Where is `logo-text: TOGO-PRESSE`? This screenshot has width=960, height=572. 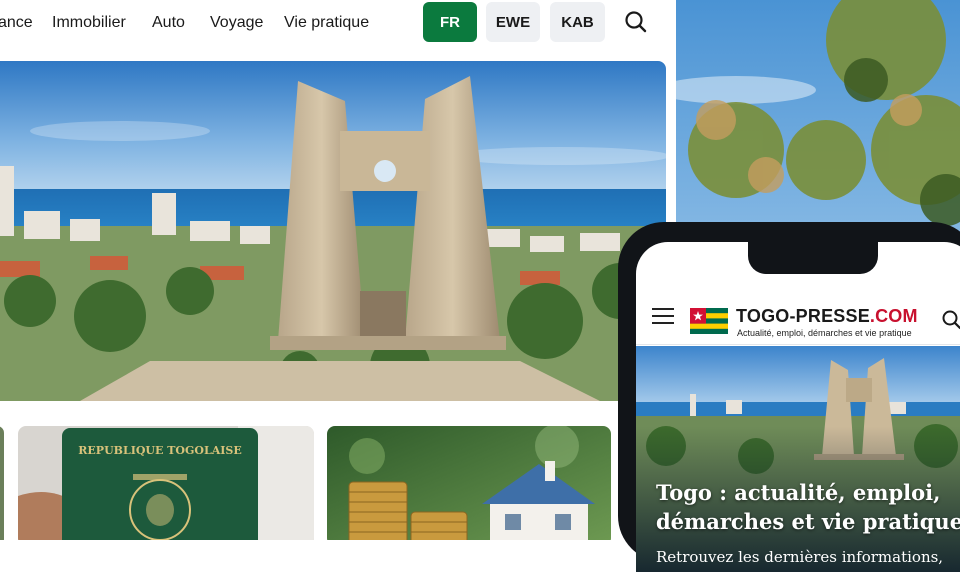 logo-text: TOGO-PRESSE is located at coordinates (803, 316).